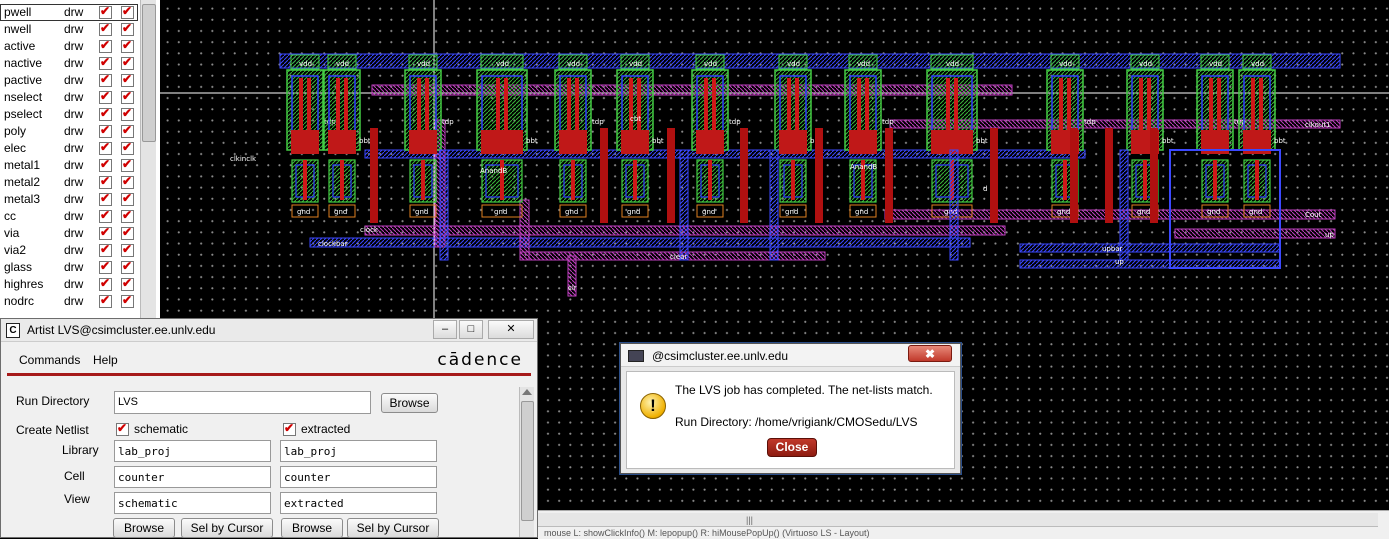 This screenshot has height=539, width=1389. I want to click on layer-row-nactive: nactive drw, so click(69, 63).